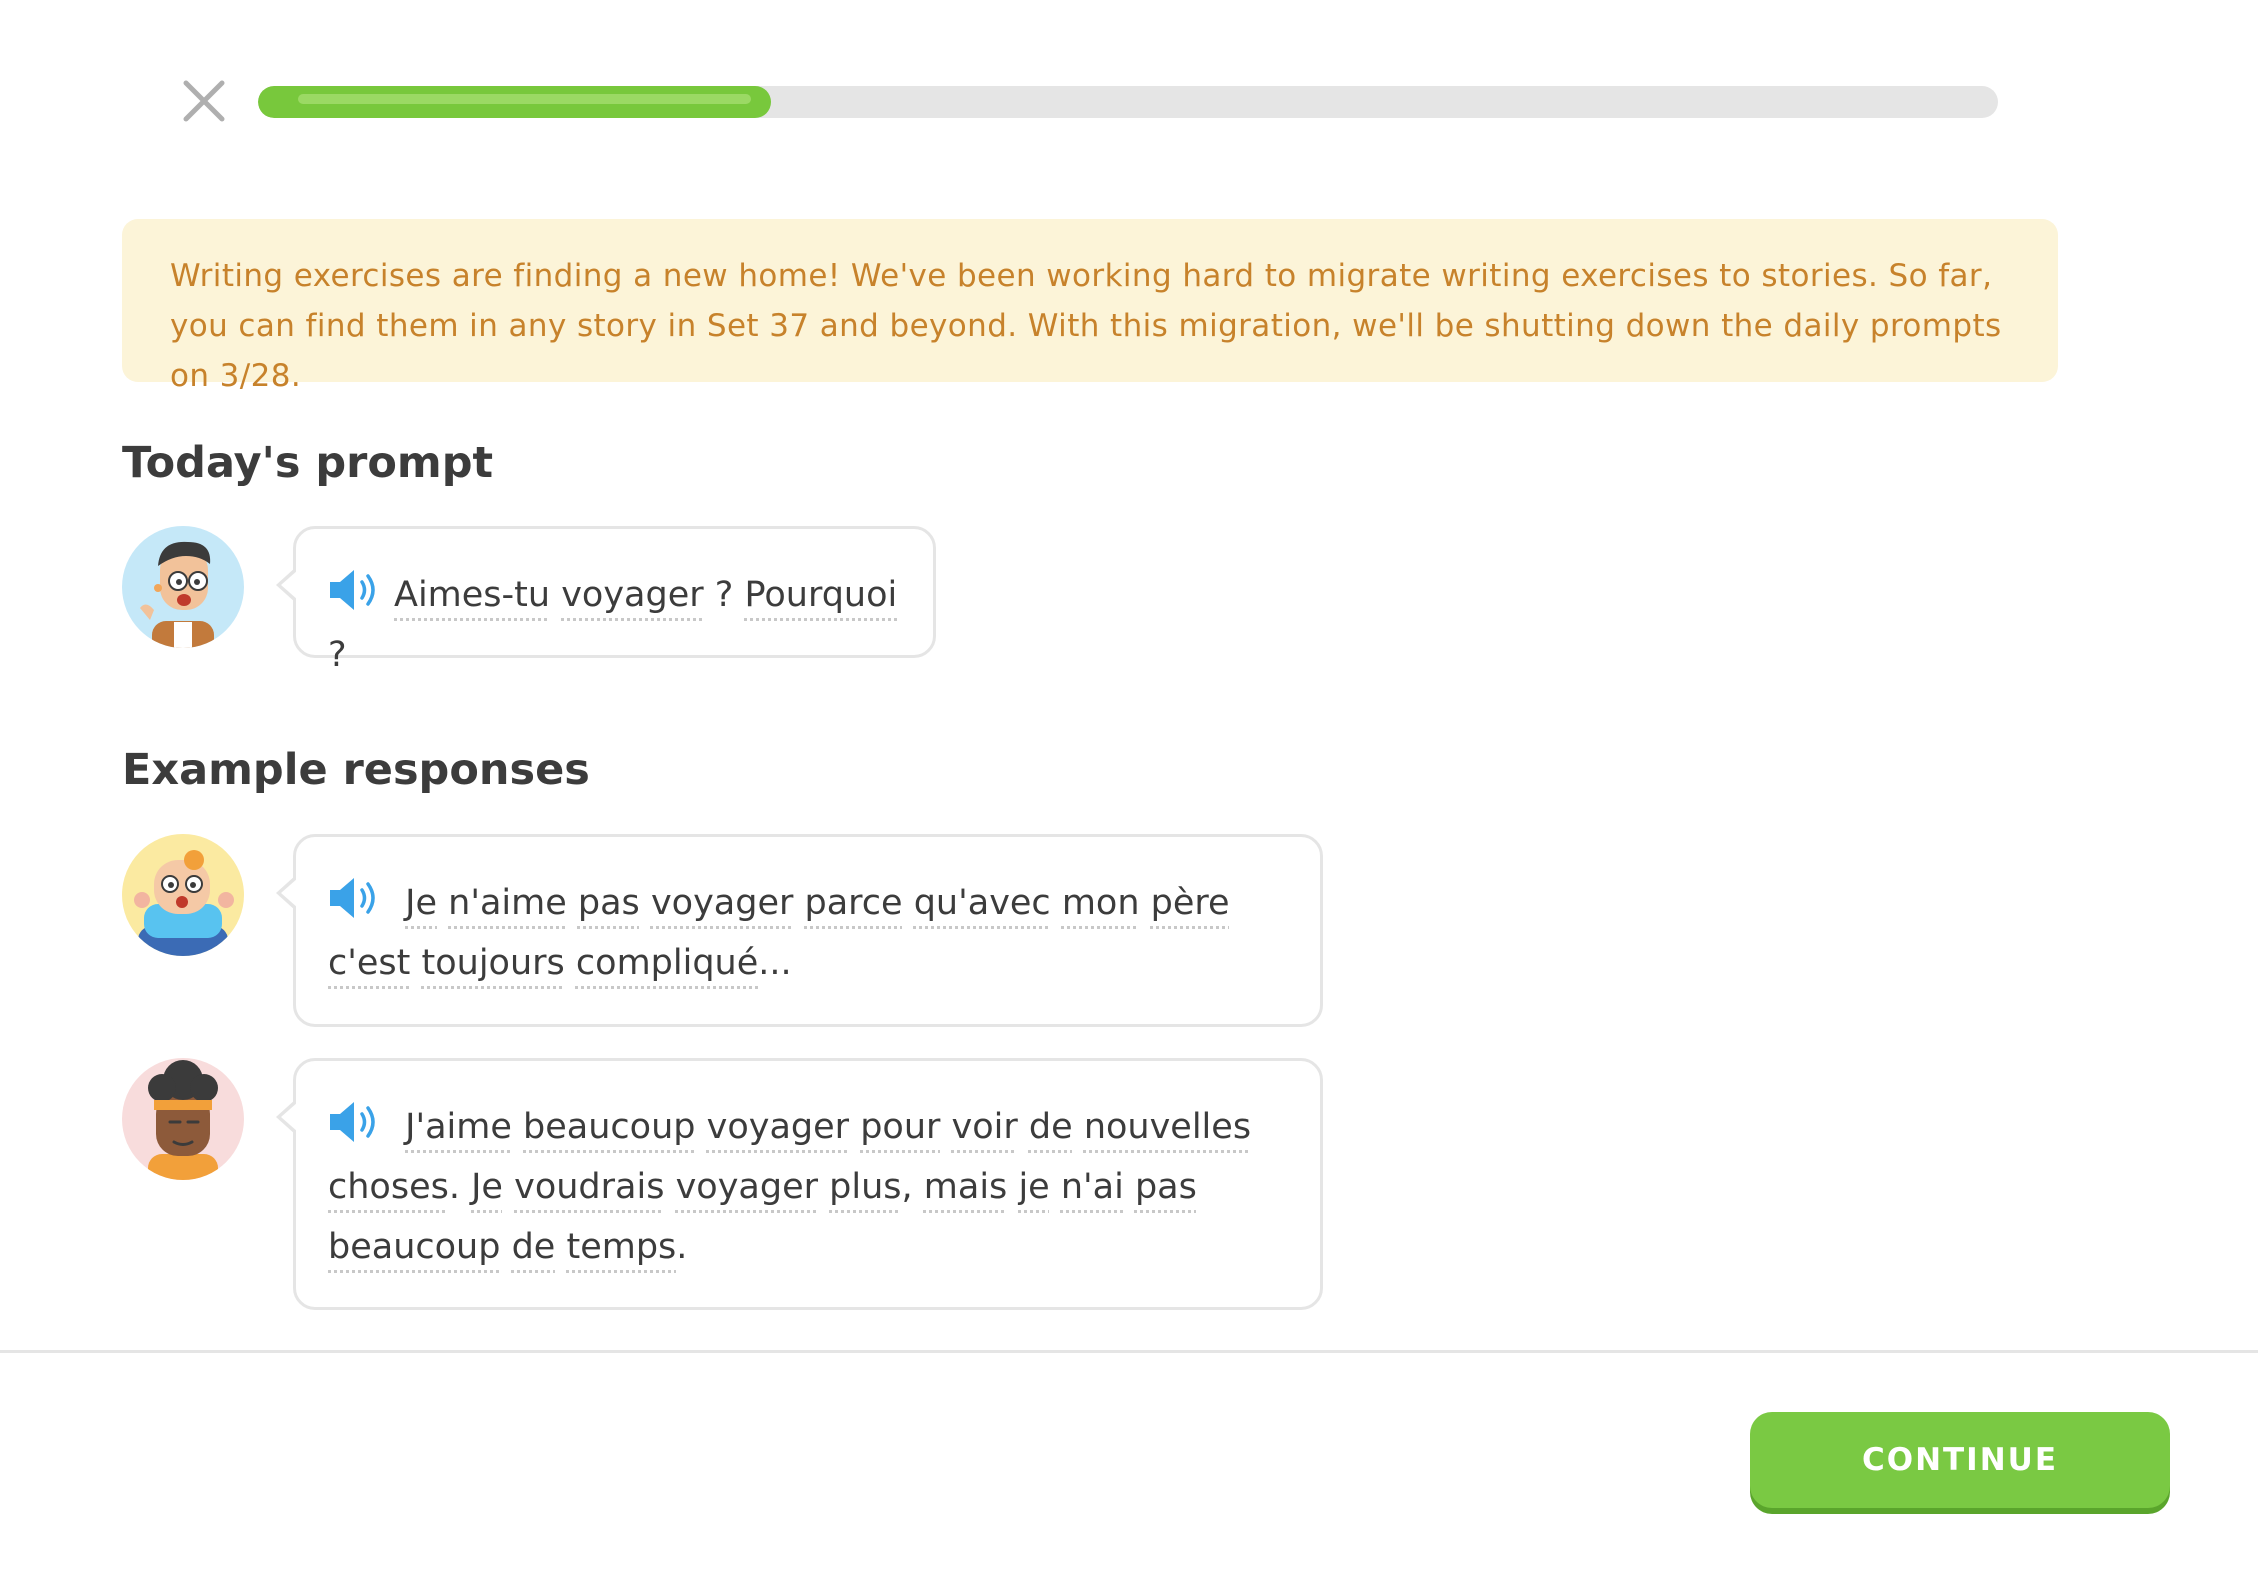 The width and height of the screenshot is (2258, 1572). What do you see at coordinates (1101, 903) in the screenshot?
I see `word-hint: mon` at bounding box center [1101, 903].